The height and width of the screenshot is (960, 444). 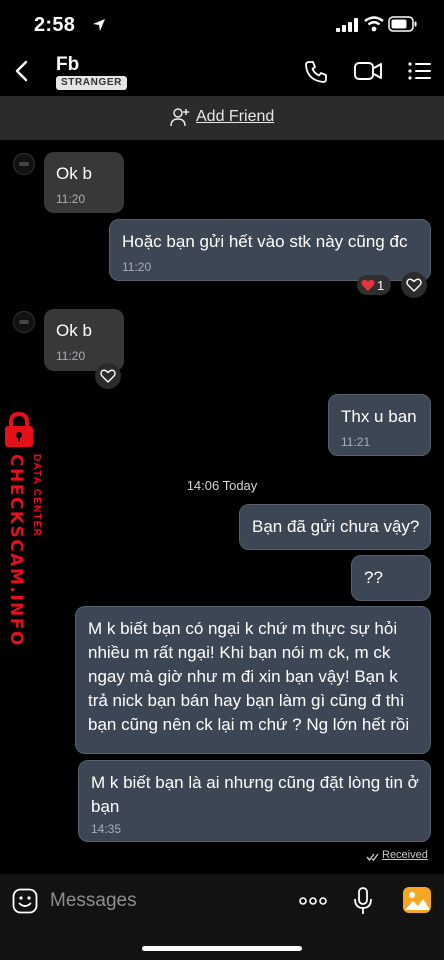 What do you see at coordinates (36, 496) in the screenshot?
I see `watermark-sub: DATA CENTER` at bounding box center [36, 496].